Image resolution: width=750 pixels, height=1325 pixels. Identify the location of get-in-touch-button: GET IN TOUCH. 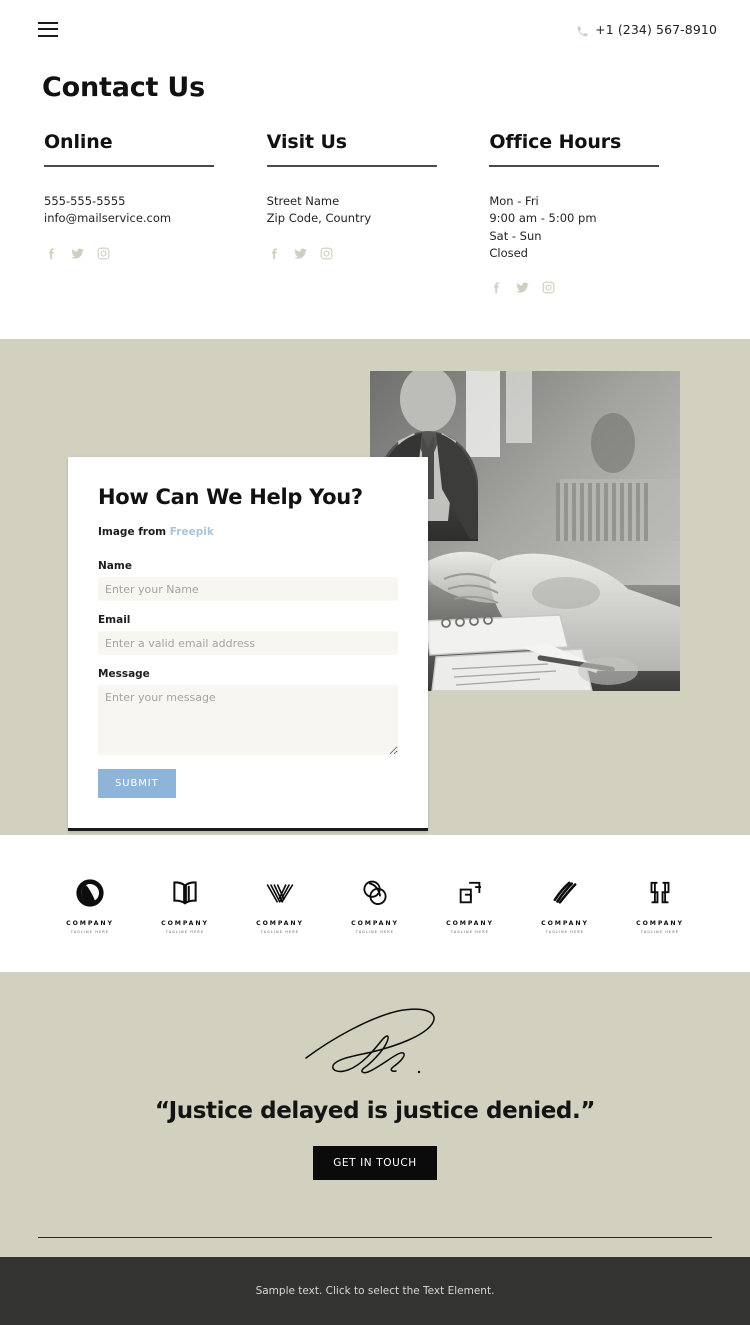
(375, 1163).